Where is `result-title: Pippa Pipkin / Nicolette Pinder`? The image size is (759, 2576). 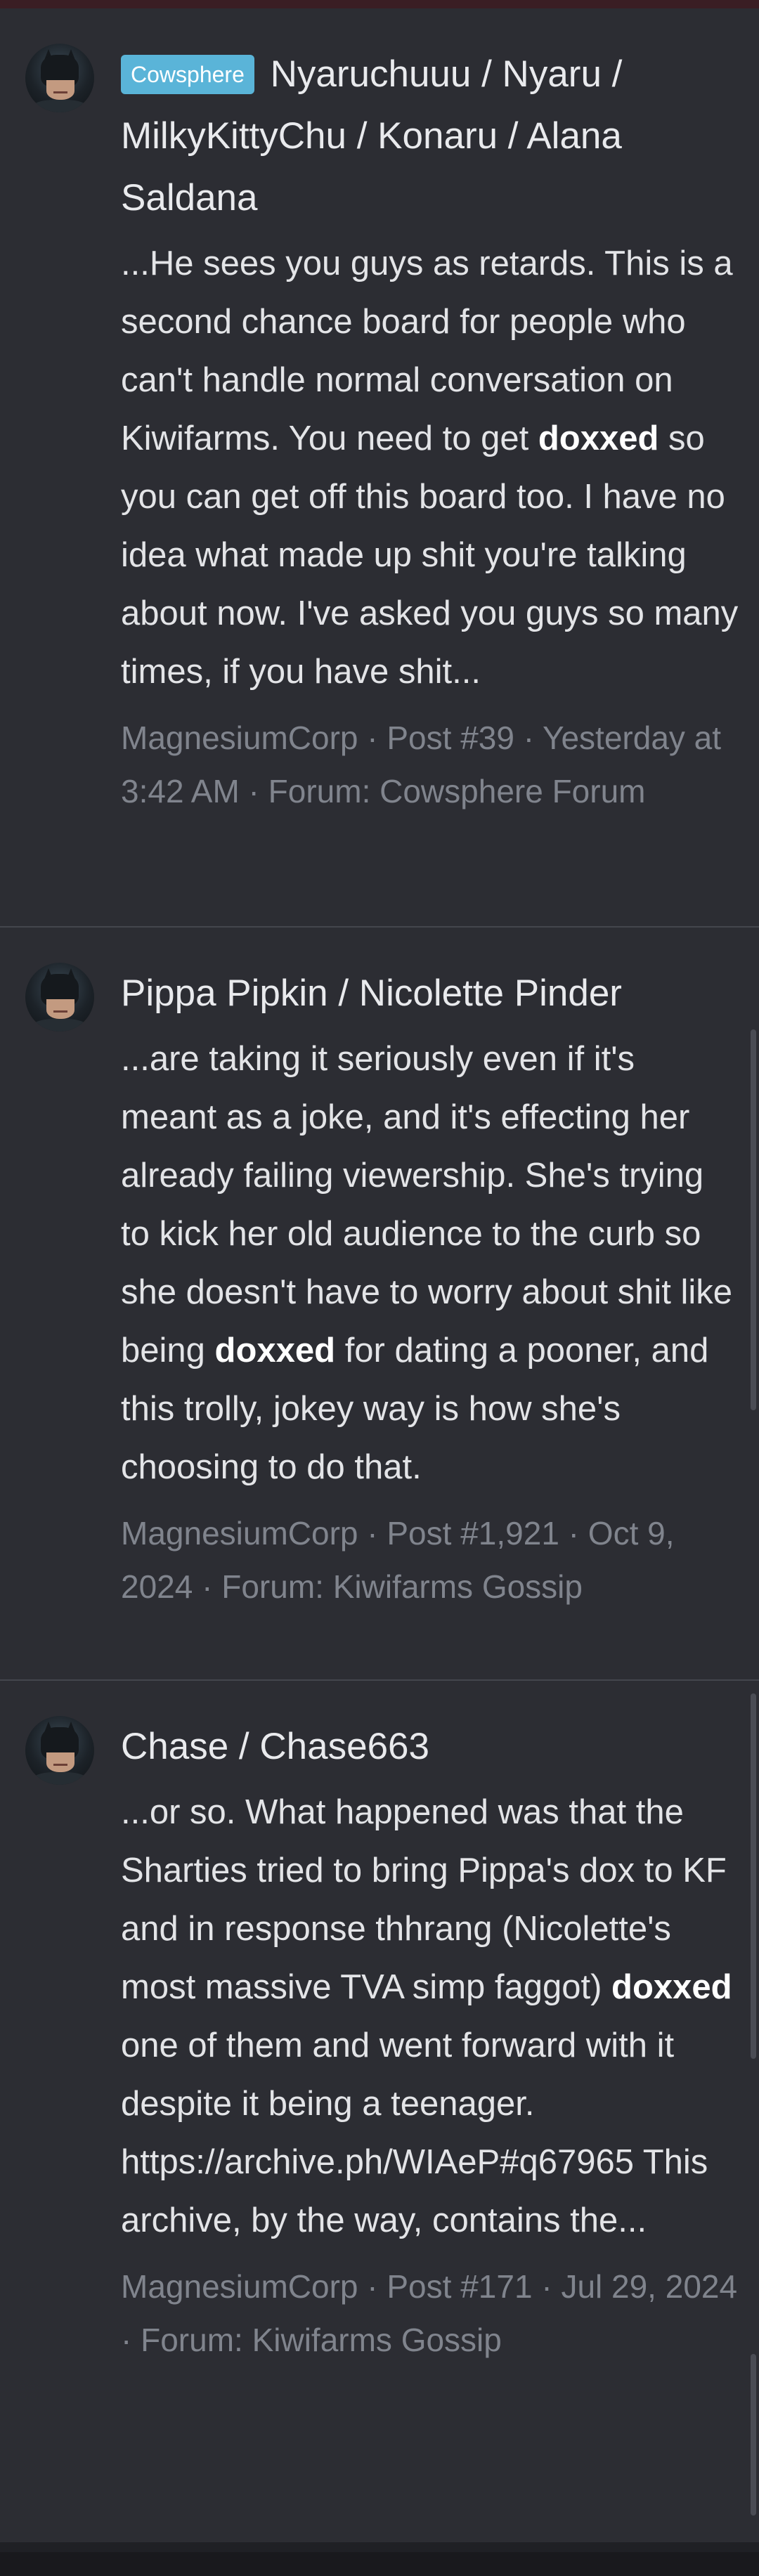 result-title: Pippa Pipkin / Nicolette Pinder is located at coordinates (430, 993).